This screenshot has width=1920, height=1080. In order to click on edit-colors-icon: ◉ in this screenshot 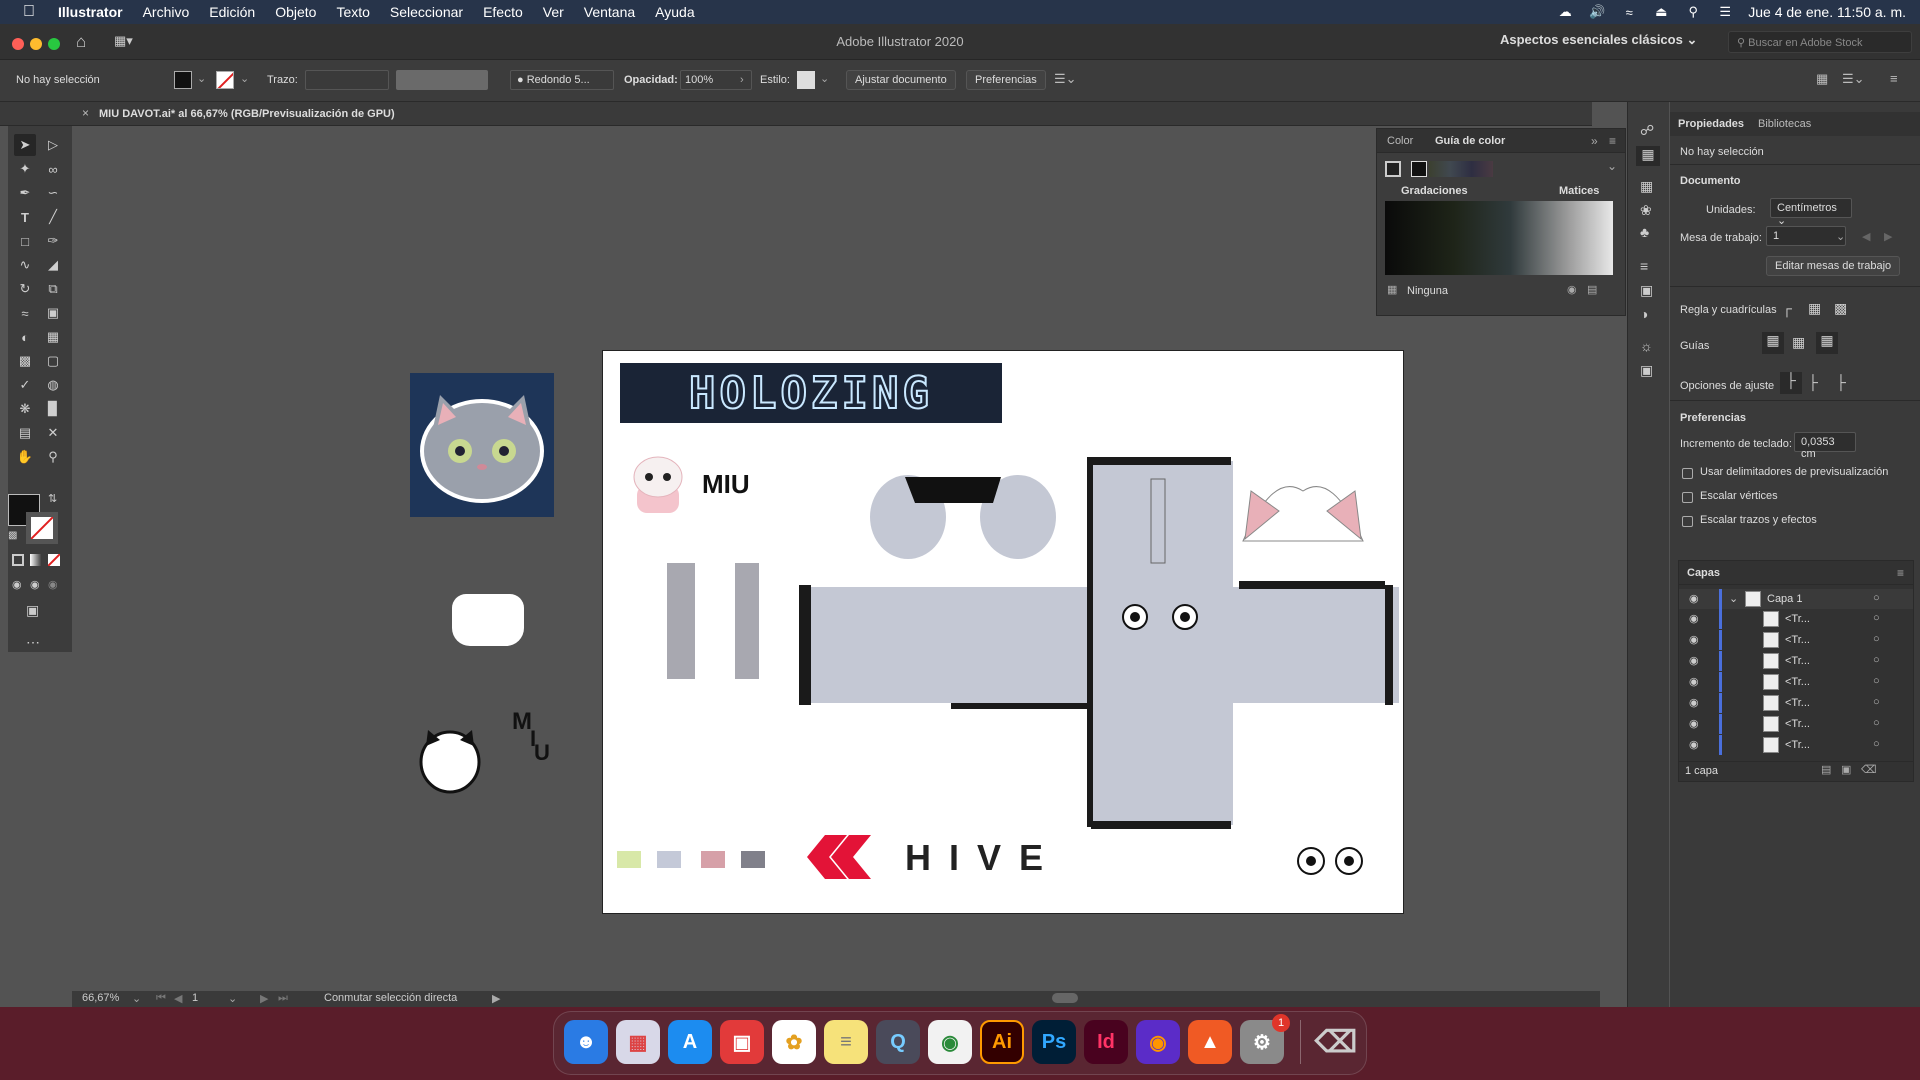, I will do `click(1572, 289)`.